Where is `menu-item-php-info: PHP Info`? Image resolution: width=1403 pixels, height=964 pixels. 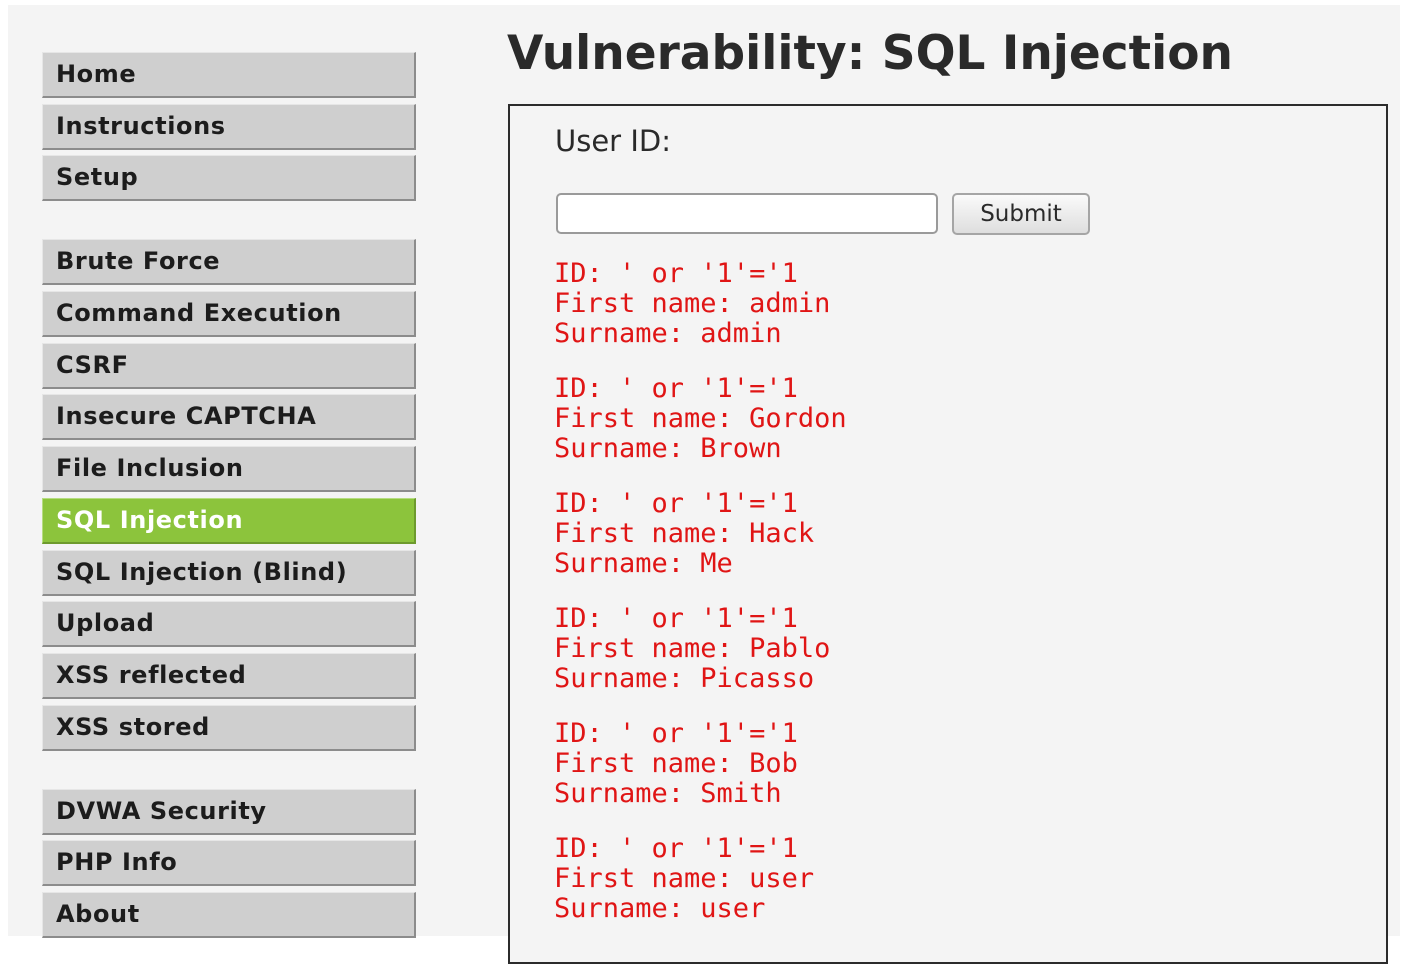 menu-item-php-info: PHP Info is located at coordinates (229, 863).